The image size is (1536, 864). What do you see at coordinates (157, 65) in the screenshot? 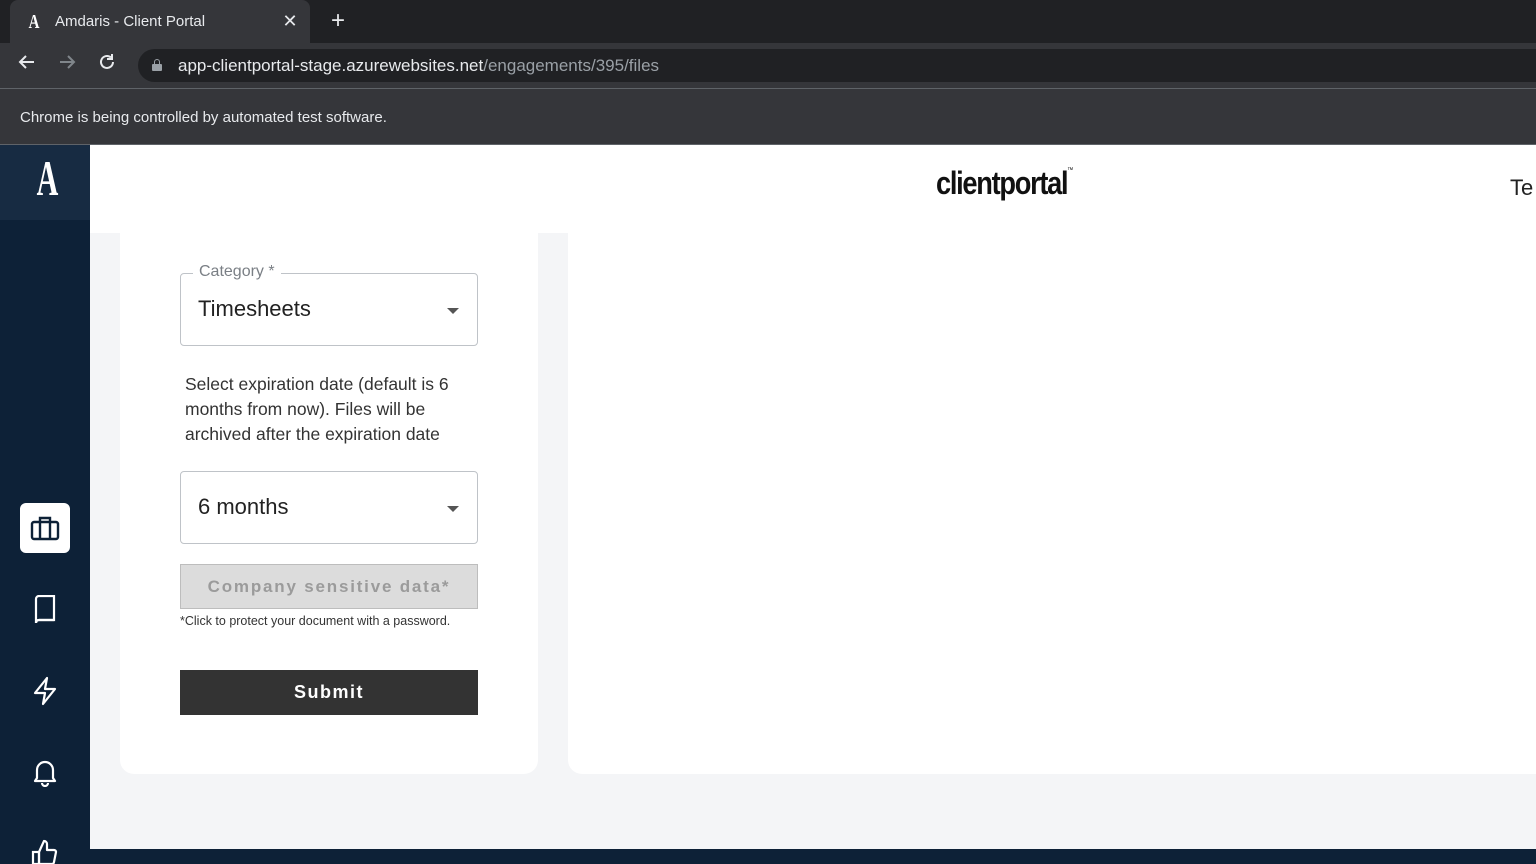
I see `lock-icon` at bounding box center [157, 65].